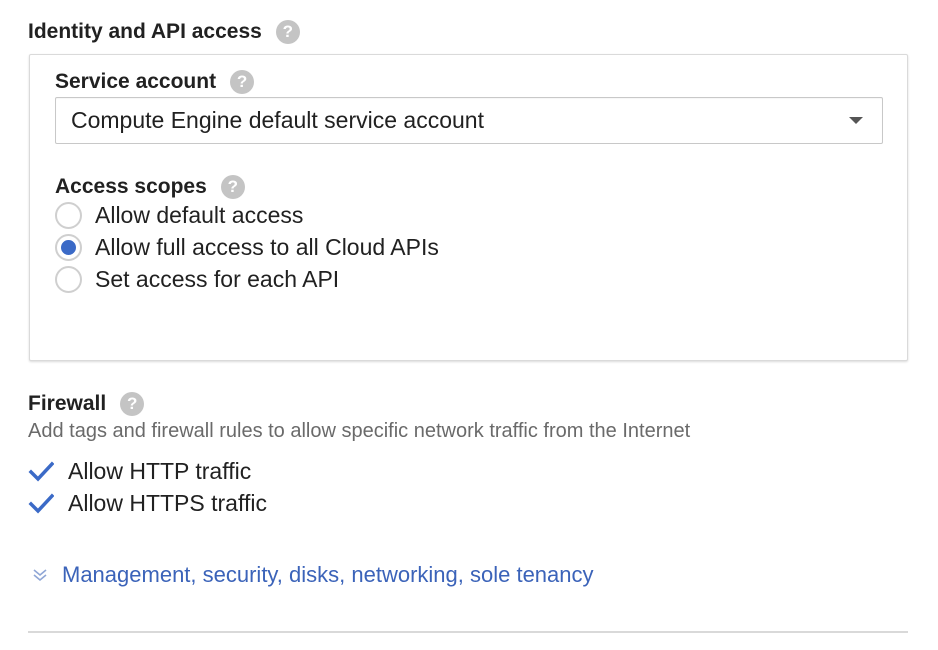  What do you see at coordinates (145, 31) in the screenshot?
I see `identity-title-text: Identity and API access` at bounding box center [145, 31].